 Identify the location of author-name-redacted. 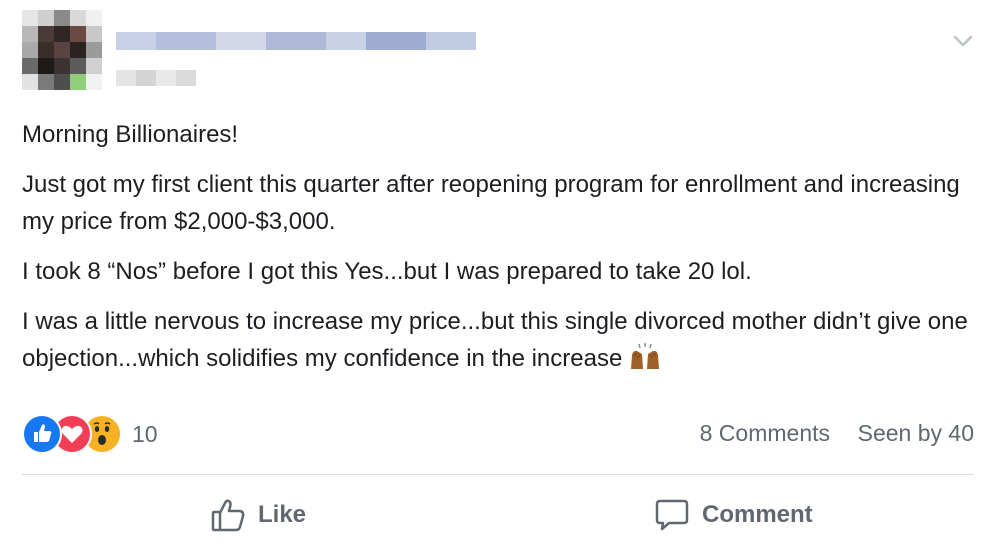
(296, 41).